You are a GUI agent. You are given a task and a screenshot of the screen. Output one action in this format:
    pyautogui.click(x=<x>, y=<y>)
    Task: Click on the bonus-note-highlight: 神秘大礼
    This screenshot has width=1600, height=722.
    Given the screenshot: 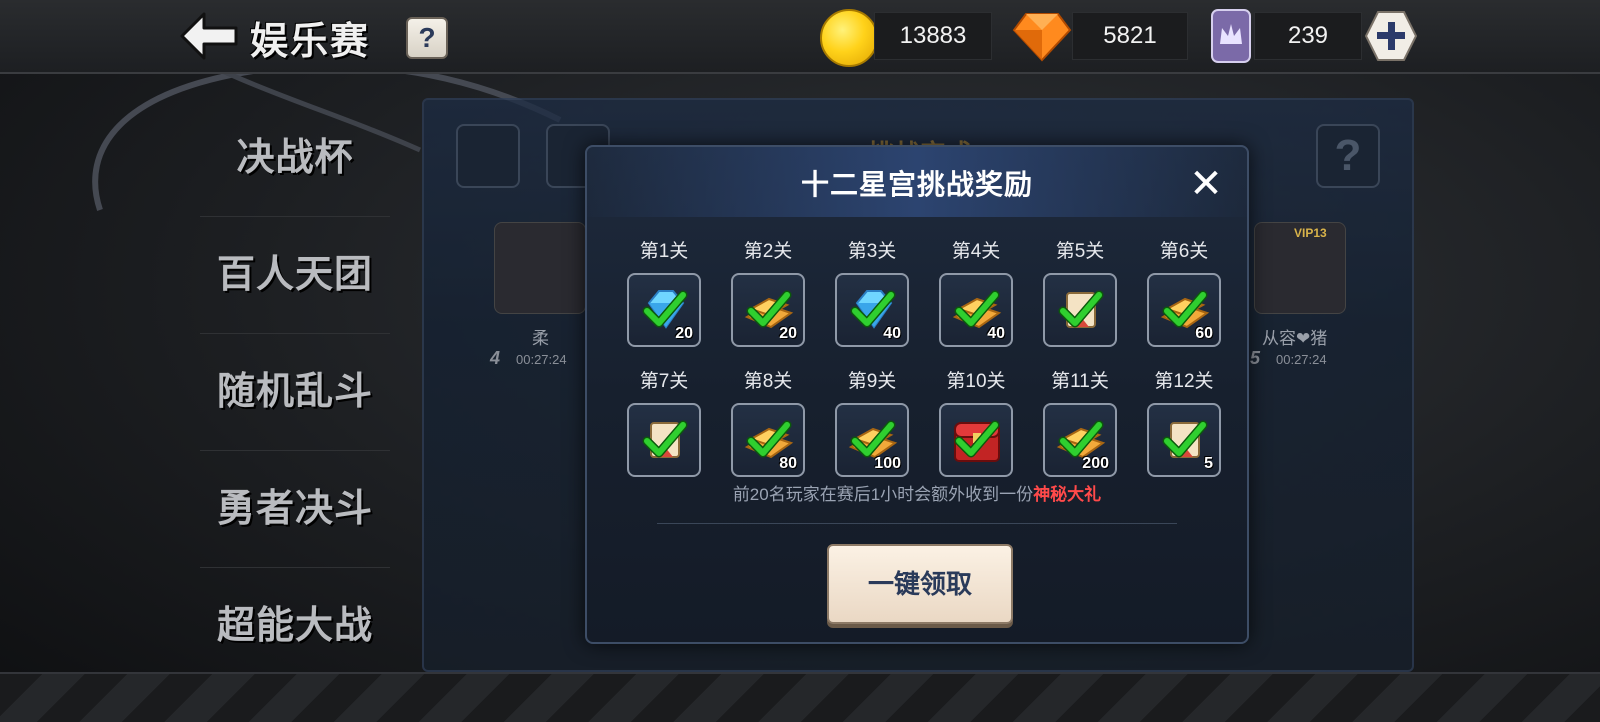 What is the action you would take?
    pyautogui.click(x=1067, y=494)
    